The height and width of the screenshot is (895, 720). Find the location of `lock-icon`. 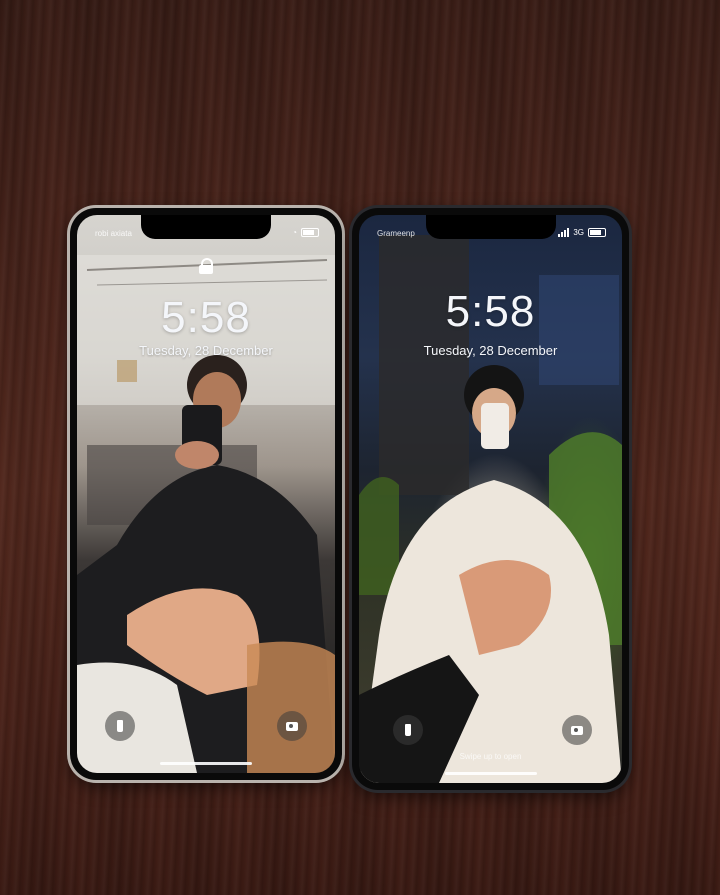

lock-icon is located at coordinates (206, 266).